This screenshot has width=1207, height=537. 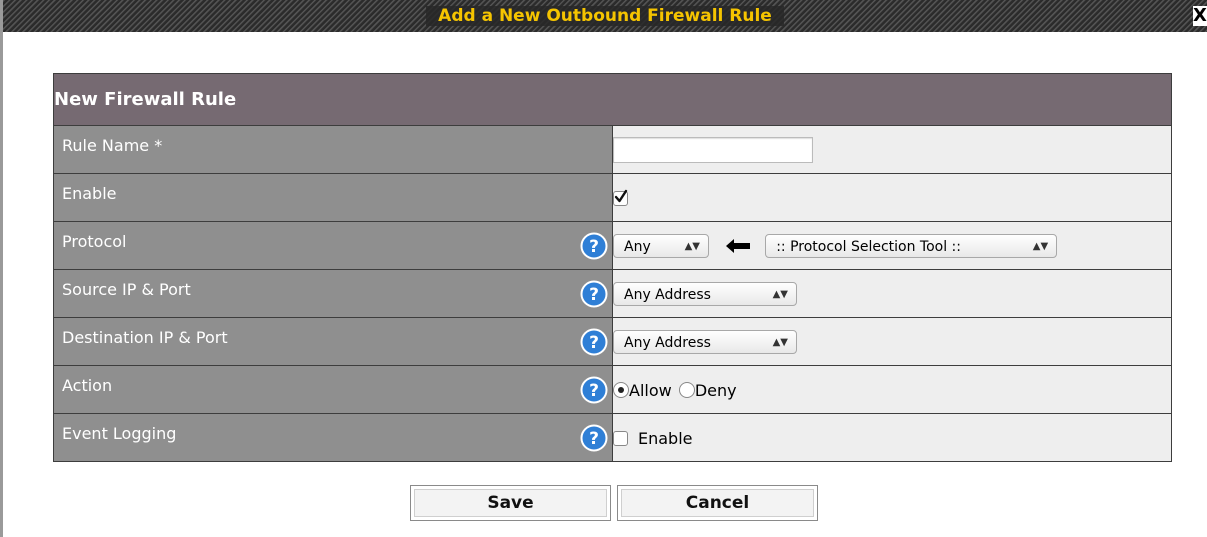 I want to click on protocol-value-cell: Any ▲▼ :: Protocol Selection Tool :: ▲▼, so click(x=892, y=245).